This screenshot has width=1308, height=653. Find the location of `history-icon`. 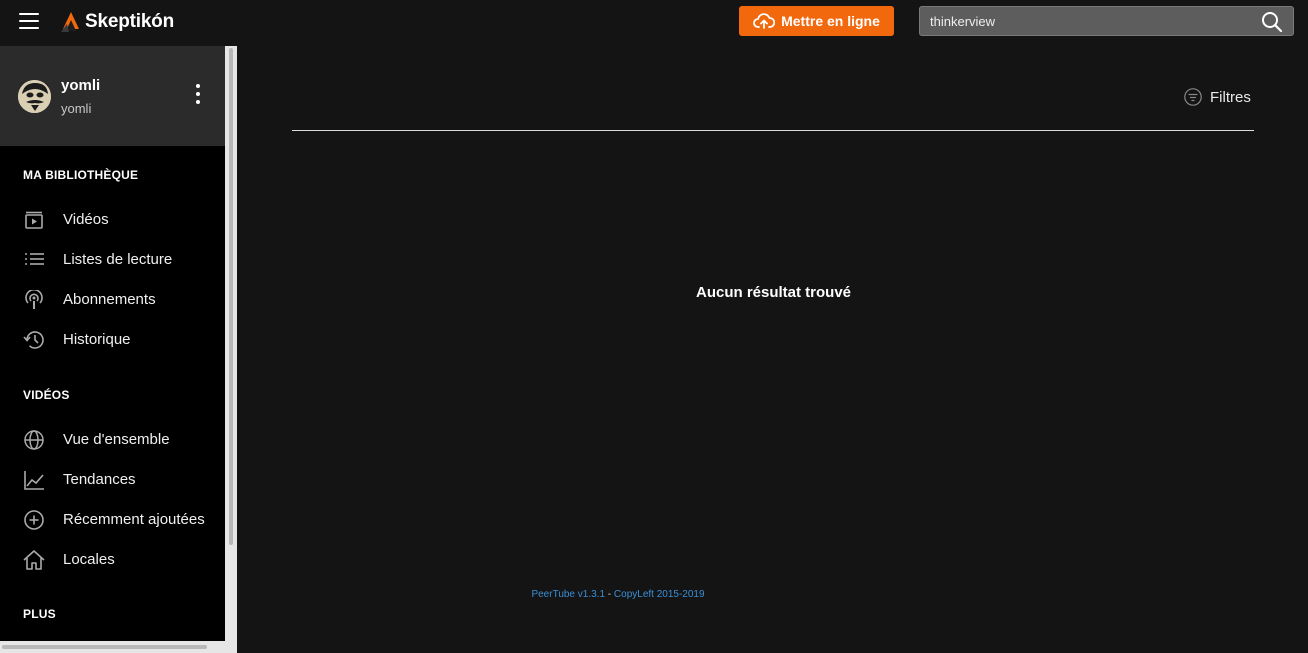

history-icon is located at coordinates (33, 340).